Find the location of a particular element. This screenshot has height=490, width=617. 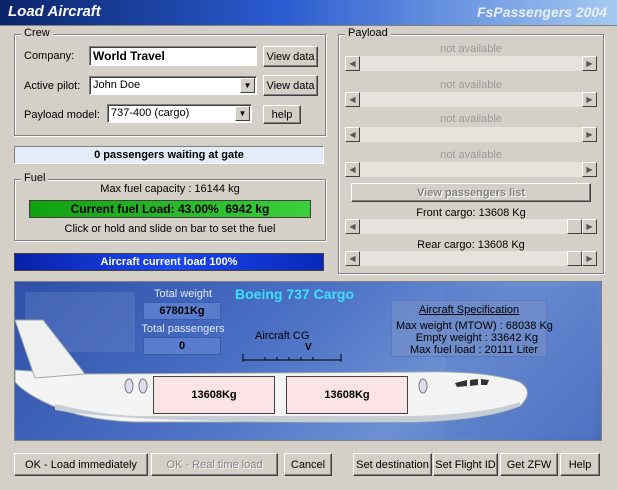

brand-label: FsPassengers 2004 is located at coordinates (542, 12).